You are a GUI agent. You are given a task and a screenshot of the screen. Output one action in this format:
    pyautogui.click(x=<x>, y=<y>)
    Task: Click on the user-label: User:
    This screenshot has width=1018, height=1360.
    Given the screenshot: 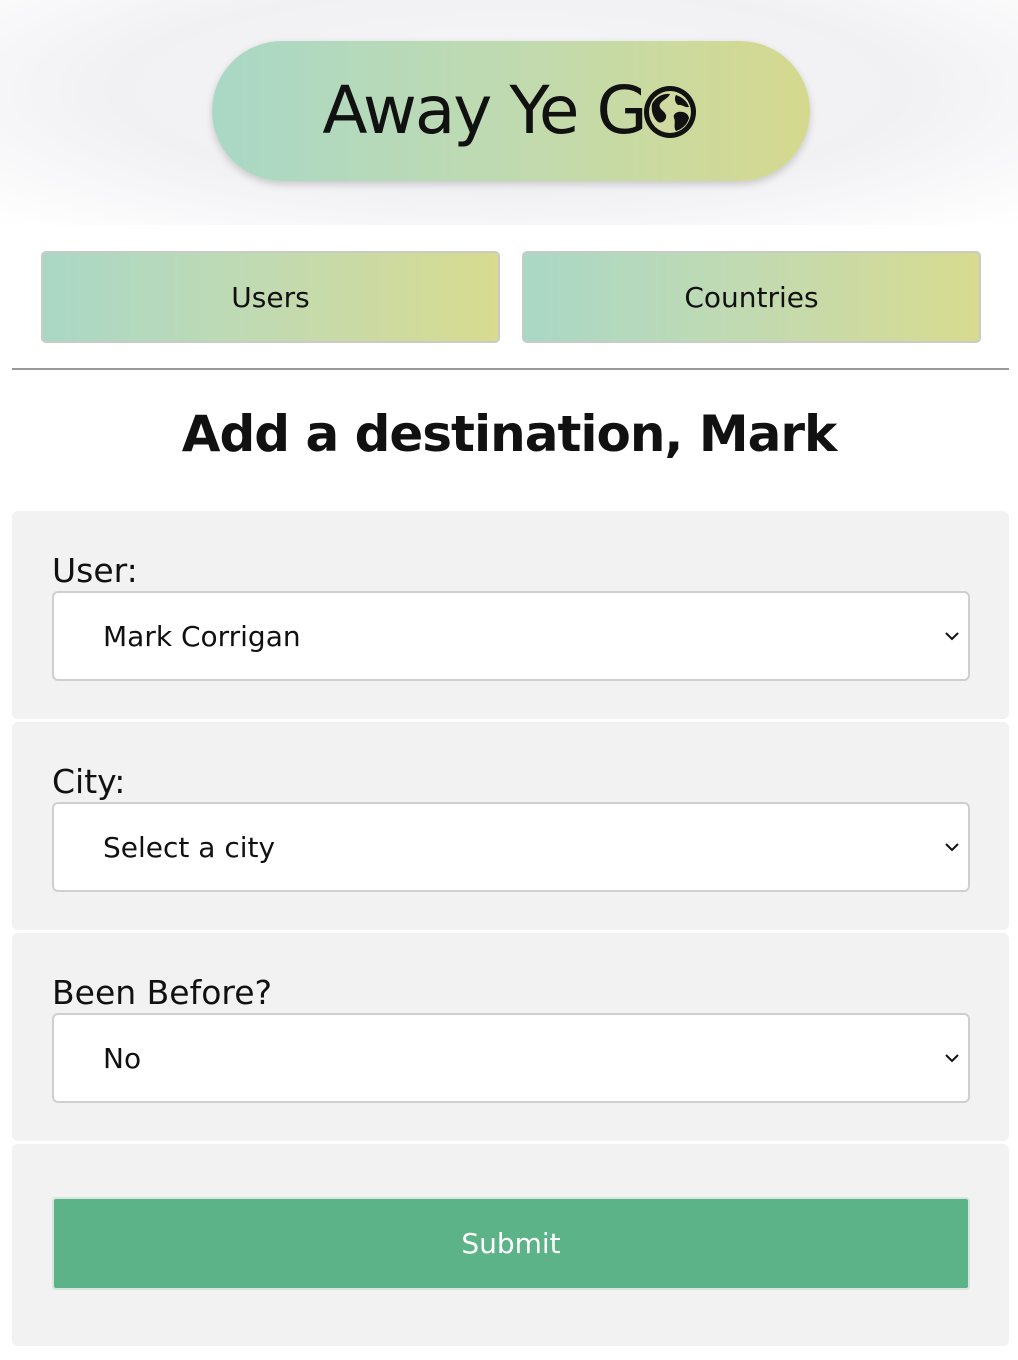 What is the action you would take?
    pyautogui.click(x=95, y=570)
    